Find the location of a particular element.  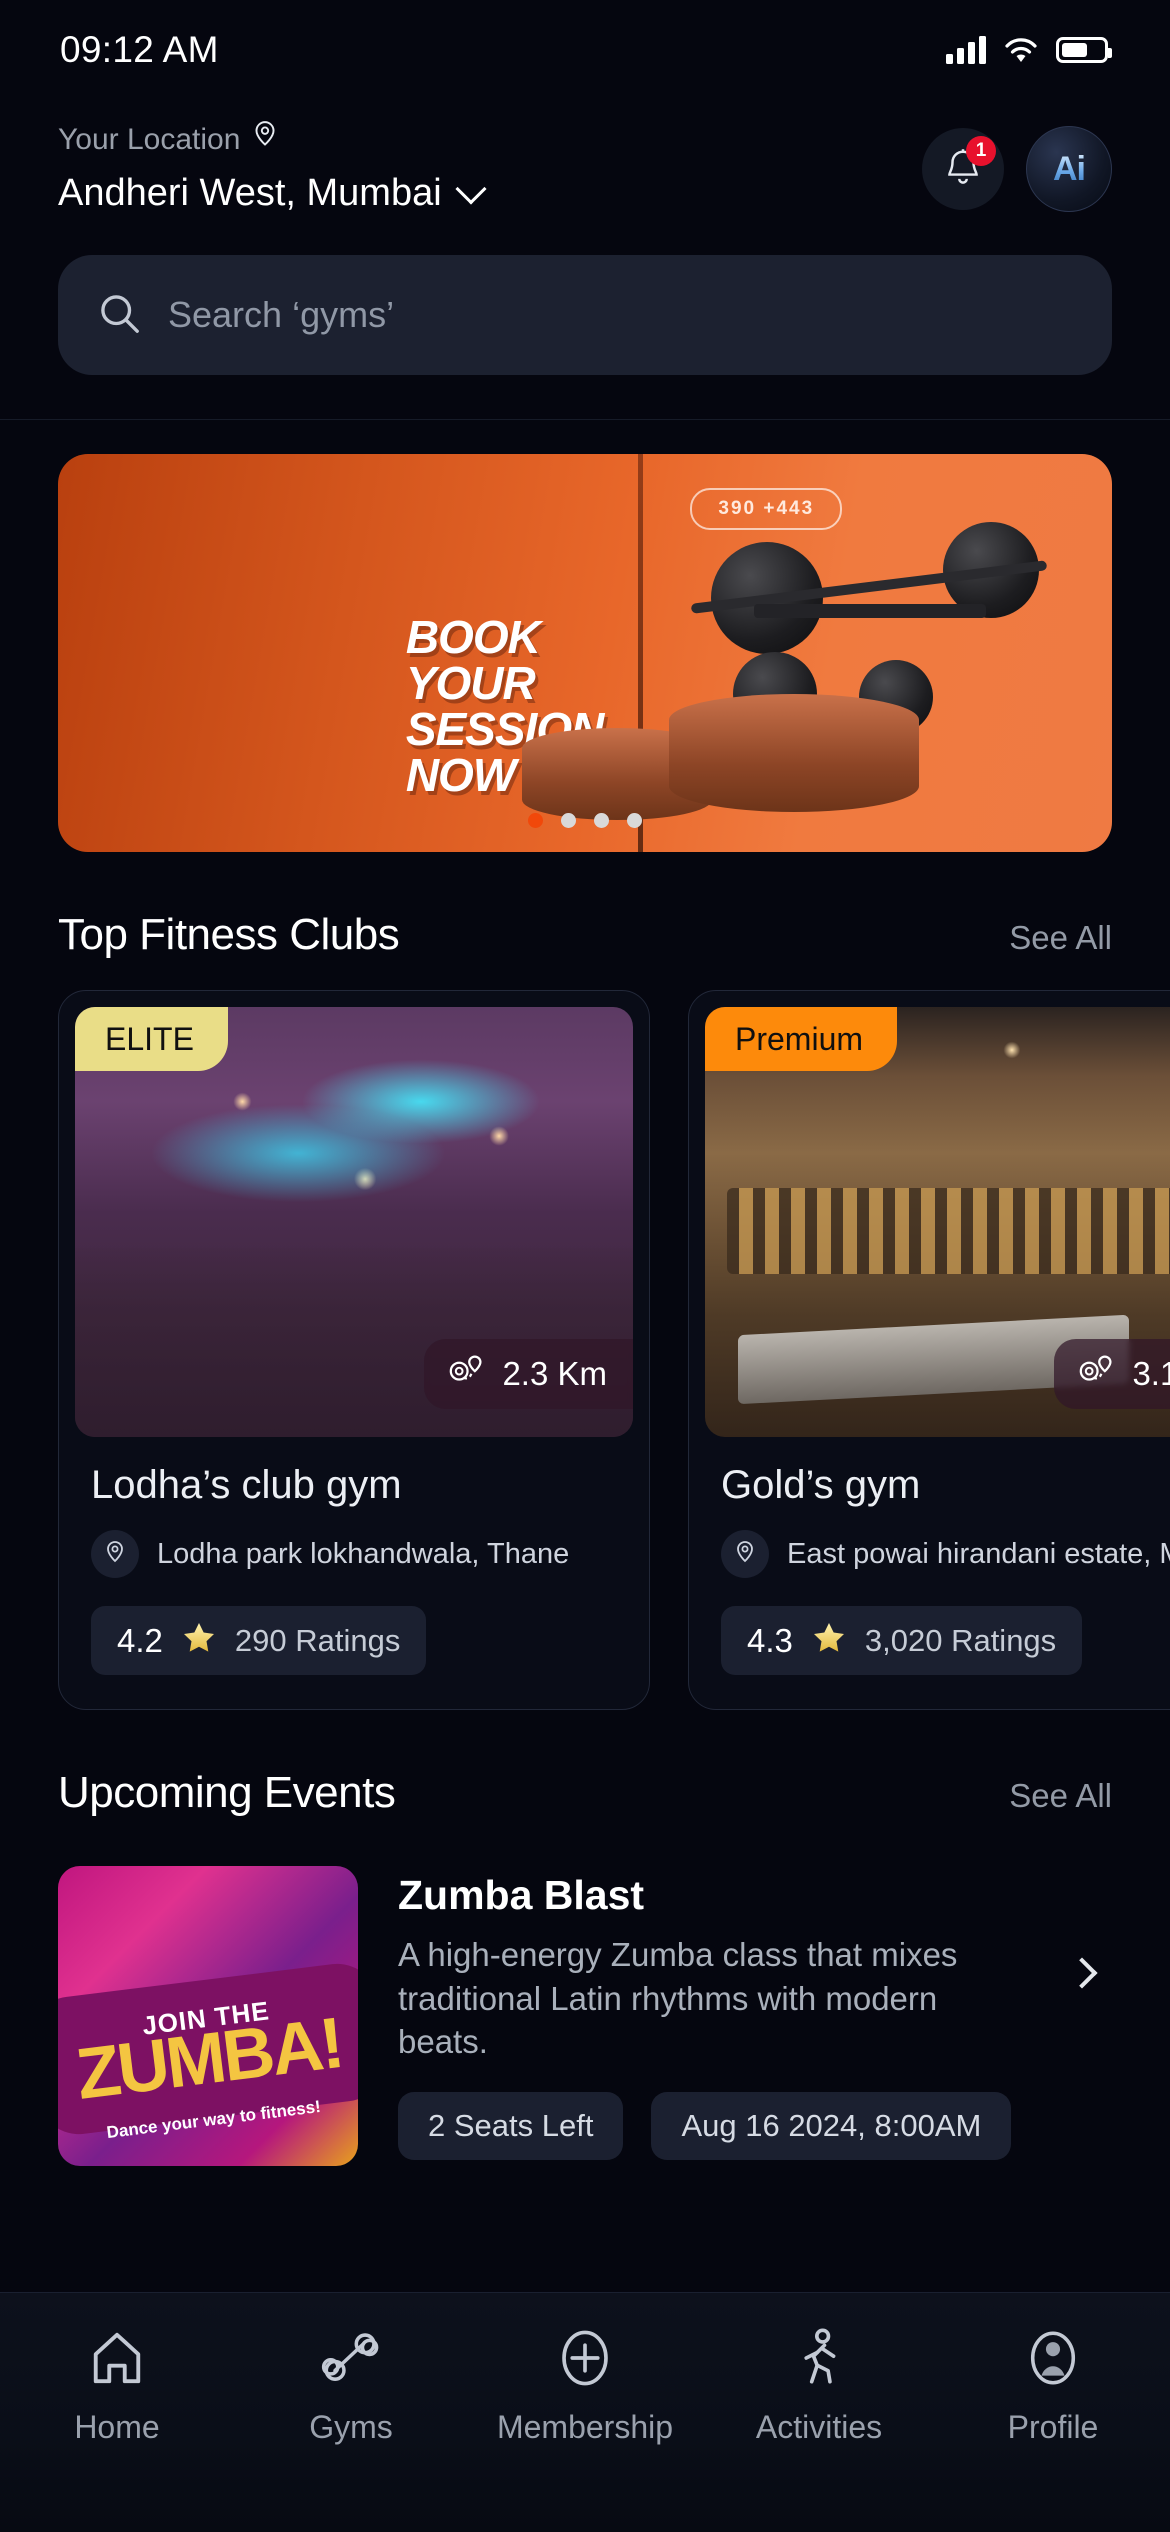

gym-ratings-count: 3,020 Ratings is located at coordinates (960, 1640).